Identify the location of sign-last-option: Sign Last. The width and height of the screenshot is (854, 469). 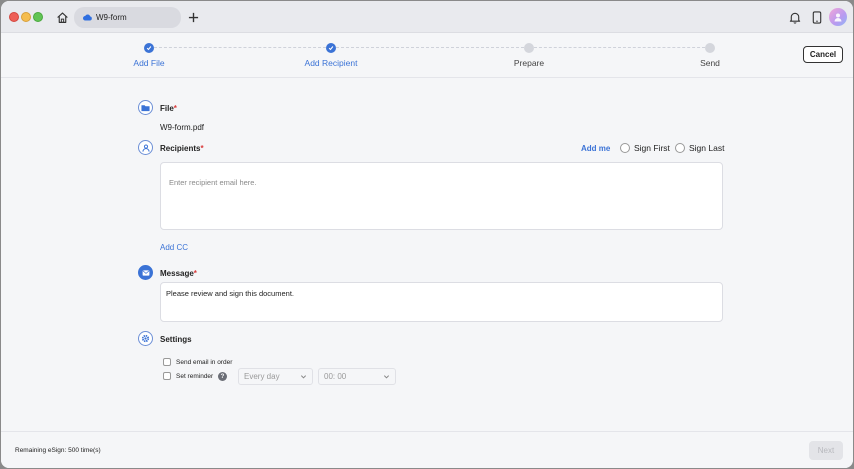
(699, 148).